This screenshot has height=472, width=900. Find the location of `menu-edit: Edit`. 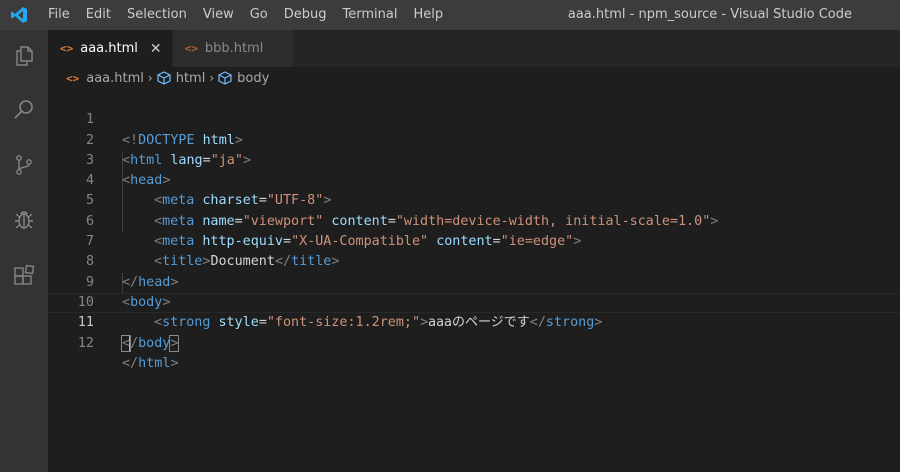

menu-edit: Edit is located at coordinates (98, 15).